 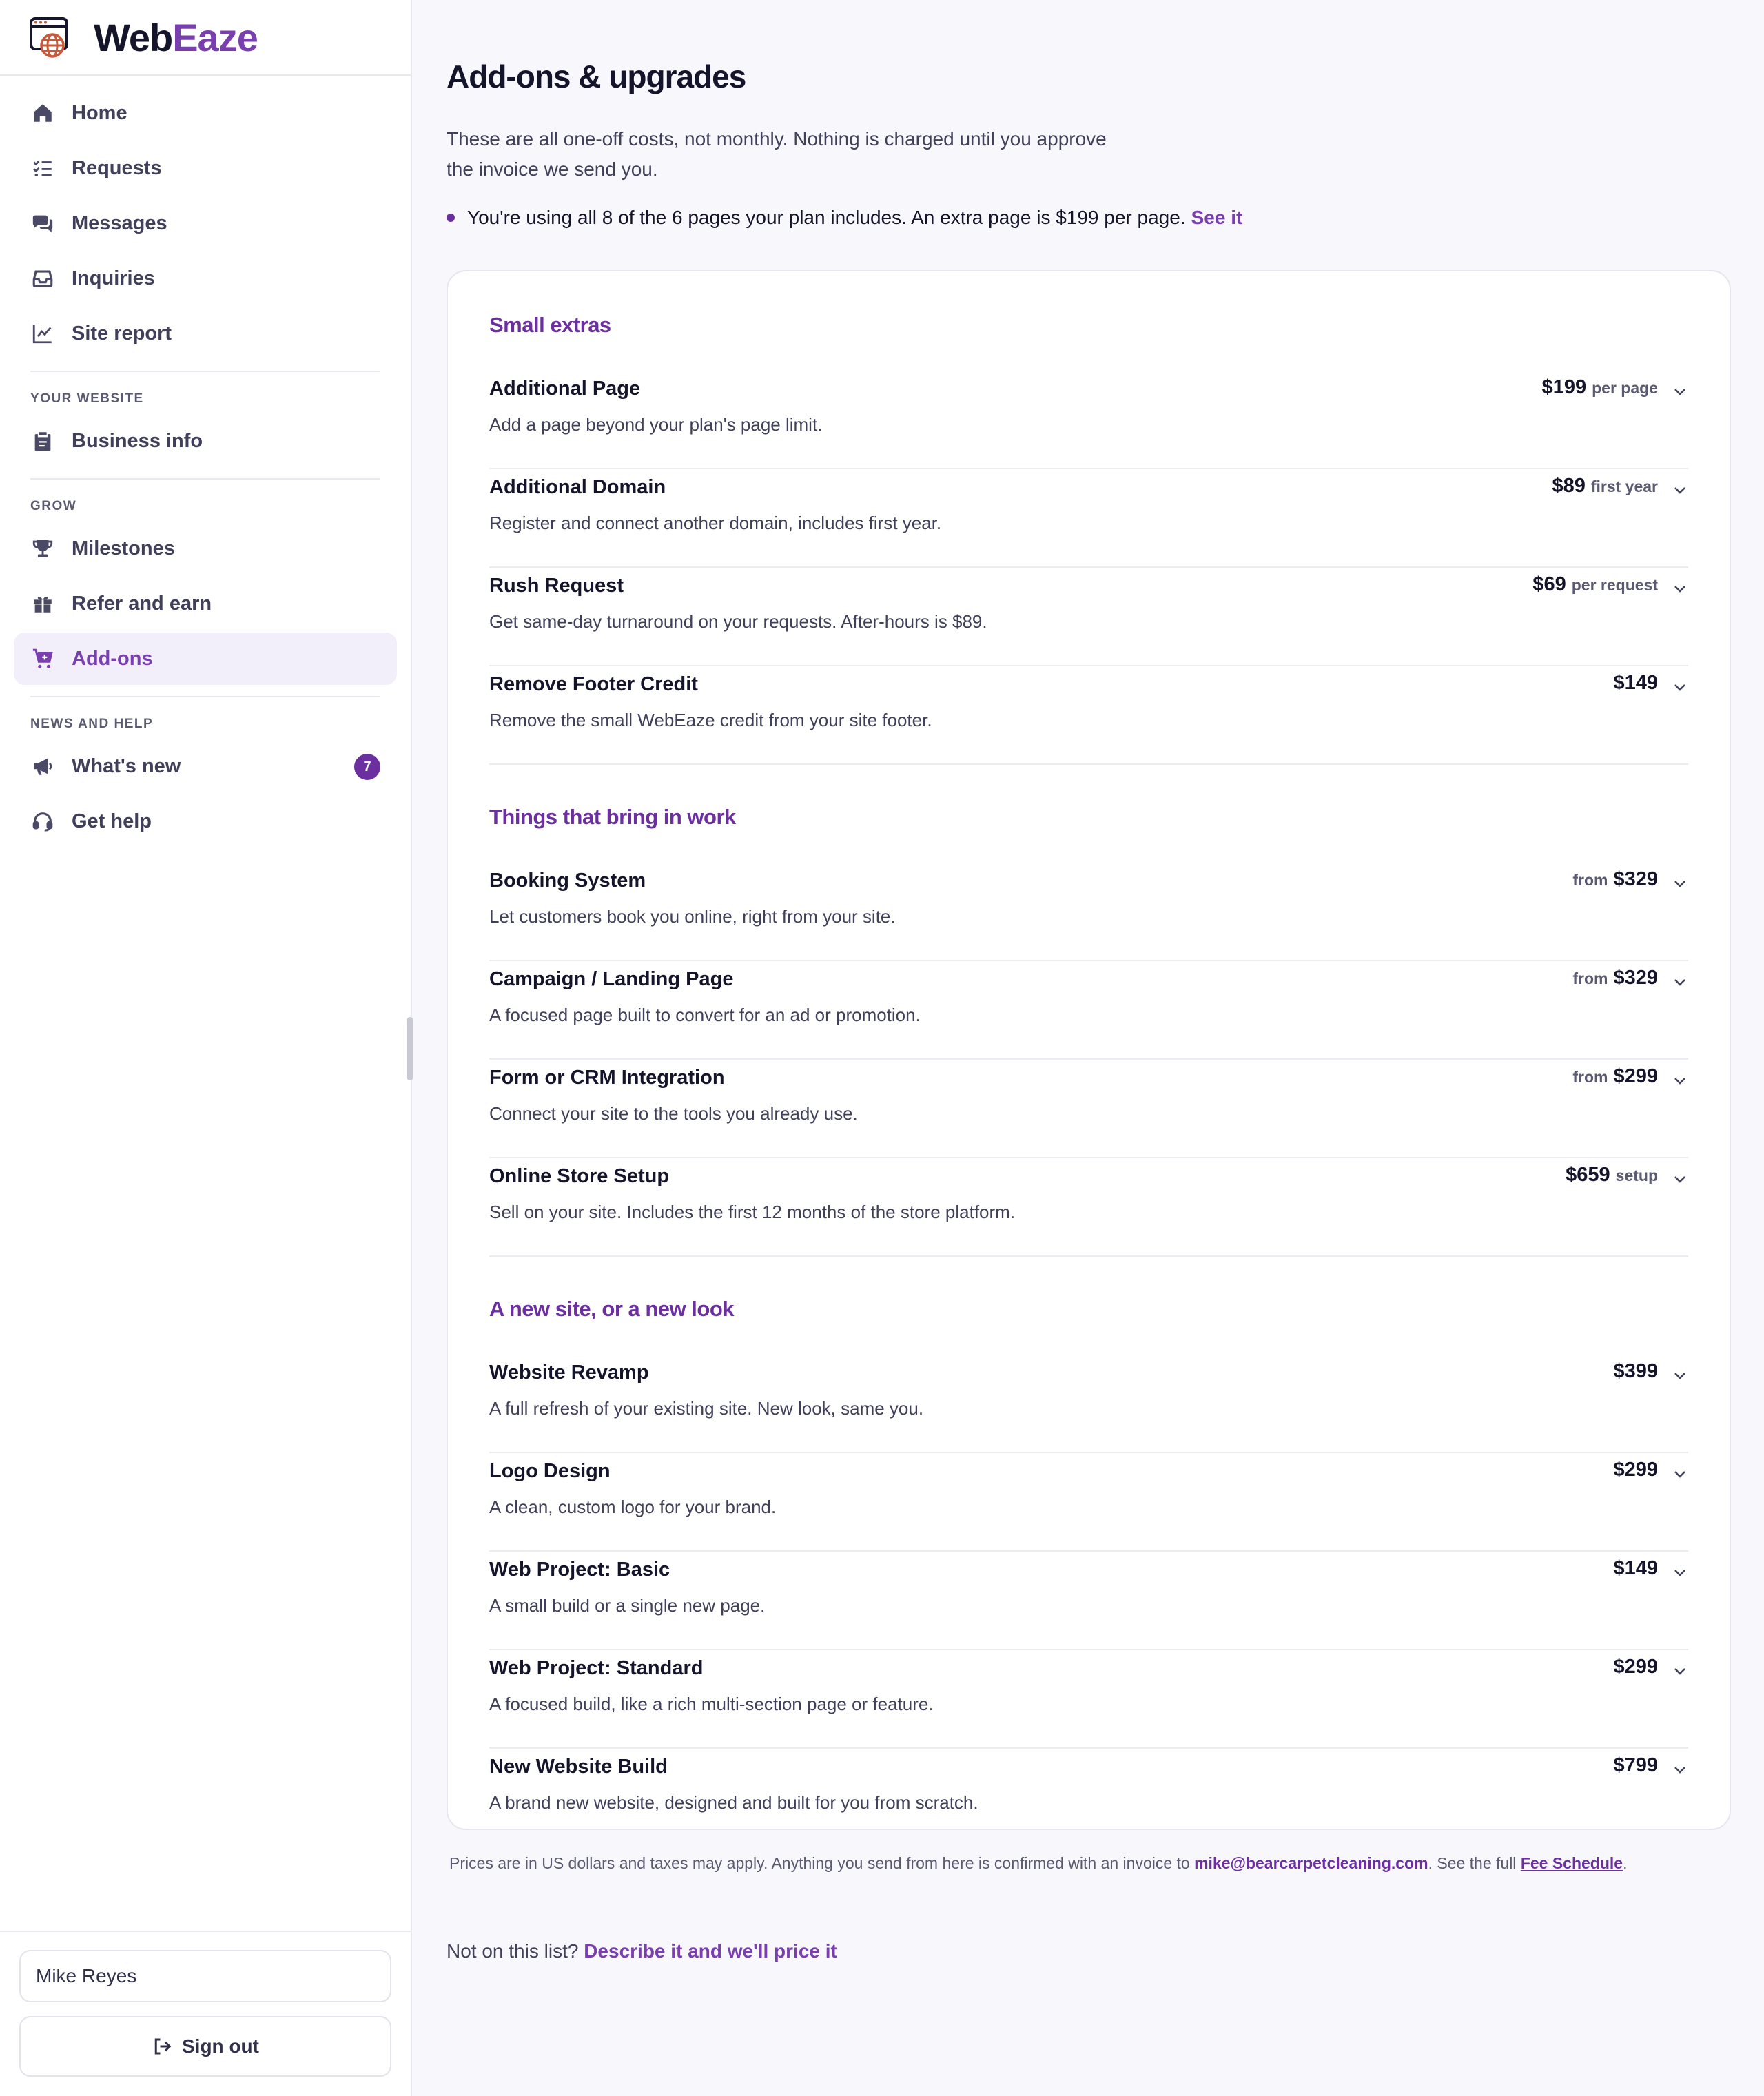 I want to click on price-amount: $69, so click(x=1549, y=584).